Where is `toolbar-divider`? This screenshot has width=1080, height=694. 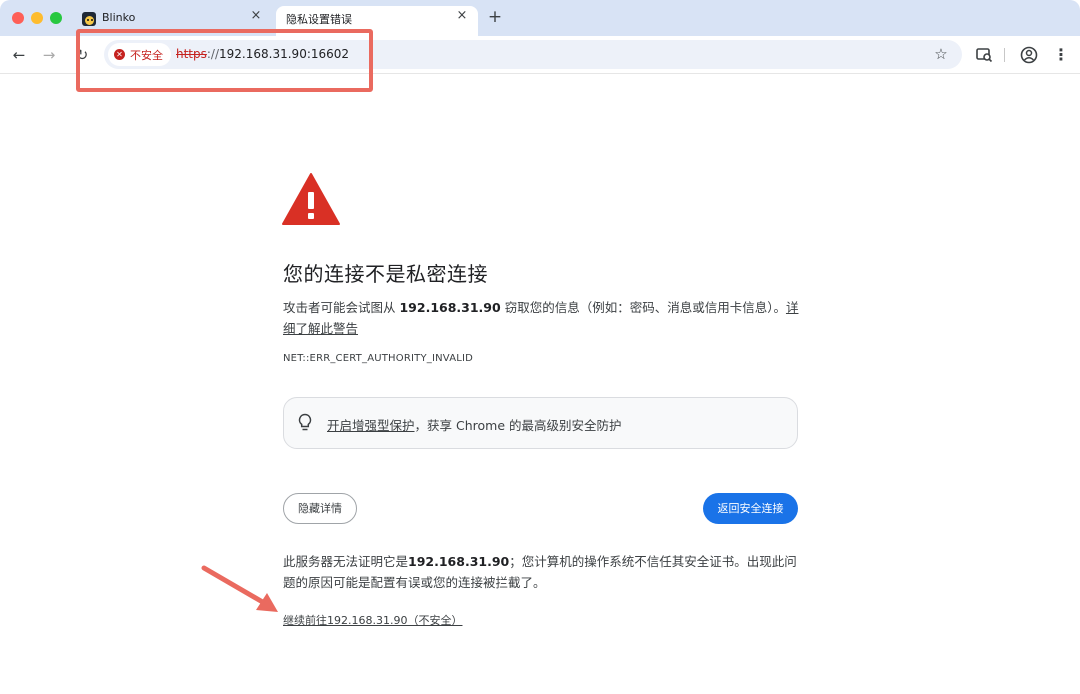
toolbar-divider is located at coordinates (1004, 55).